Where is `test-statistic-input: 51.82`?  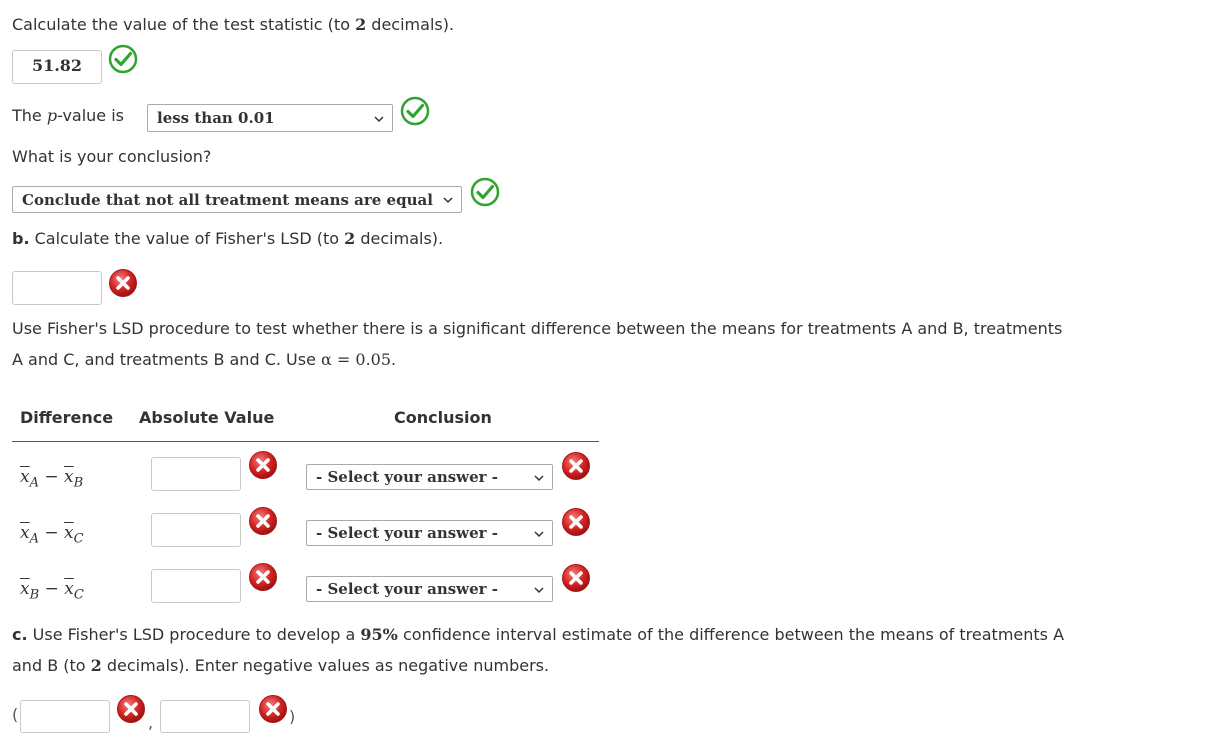 test-statistic-input: 51.82 is located at coordinates (57, 67).